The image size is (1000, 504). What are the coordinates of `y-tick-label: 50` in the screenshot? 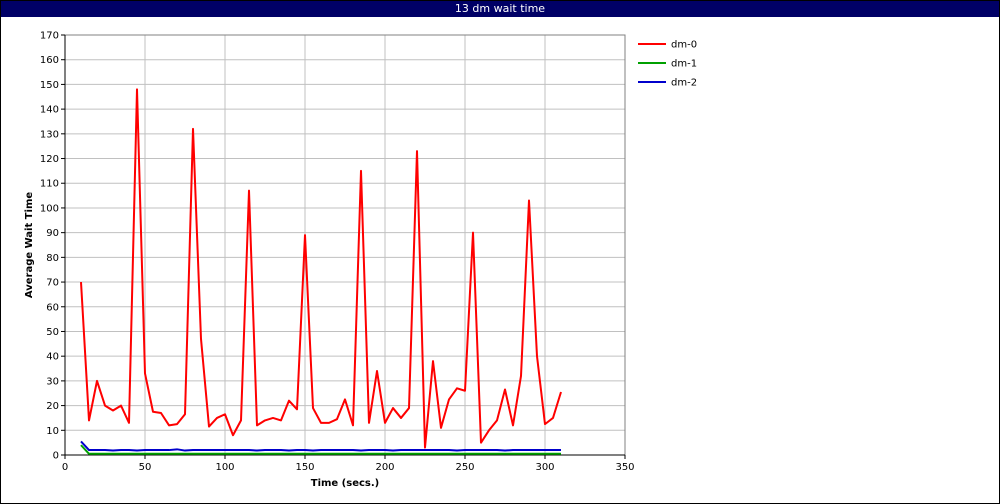 It's located at (52, 332).